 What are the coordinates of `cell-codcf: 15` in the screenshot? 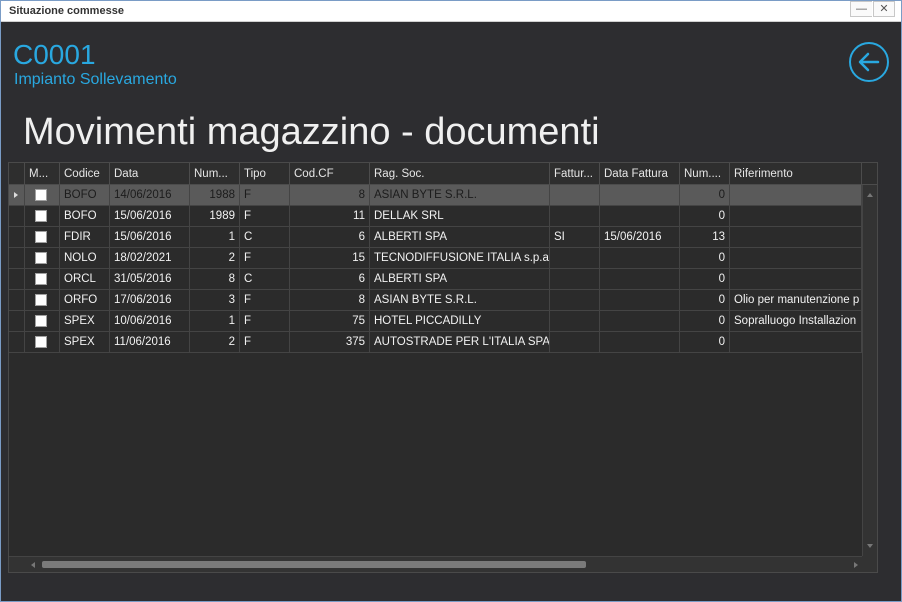 It's located at (330, 258).